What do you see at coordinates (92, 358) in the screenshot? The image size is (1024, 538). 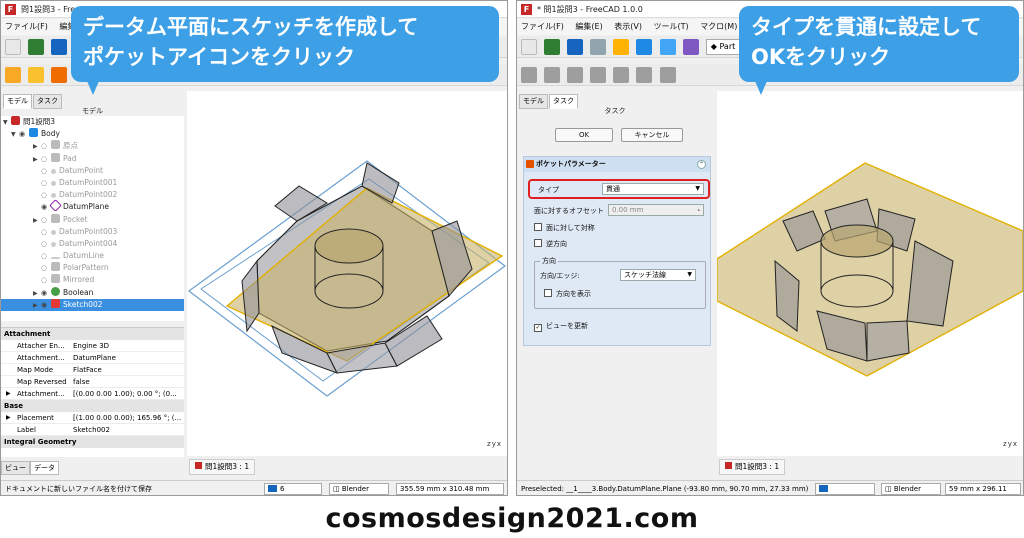 I see `prop-row: Attachment... DatumPlane` at bounding box center [92, 358].